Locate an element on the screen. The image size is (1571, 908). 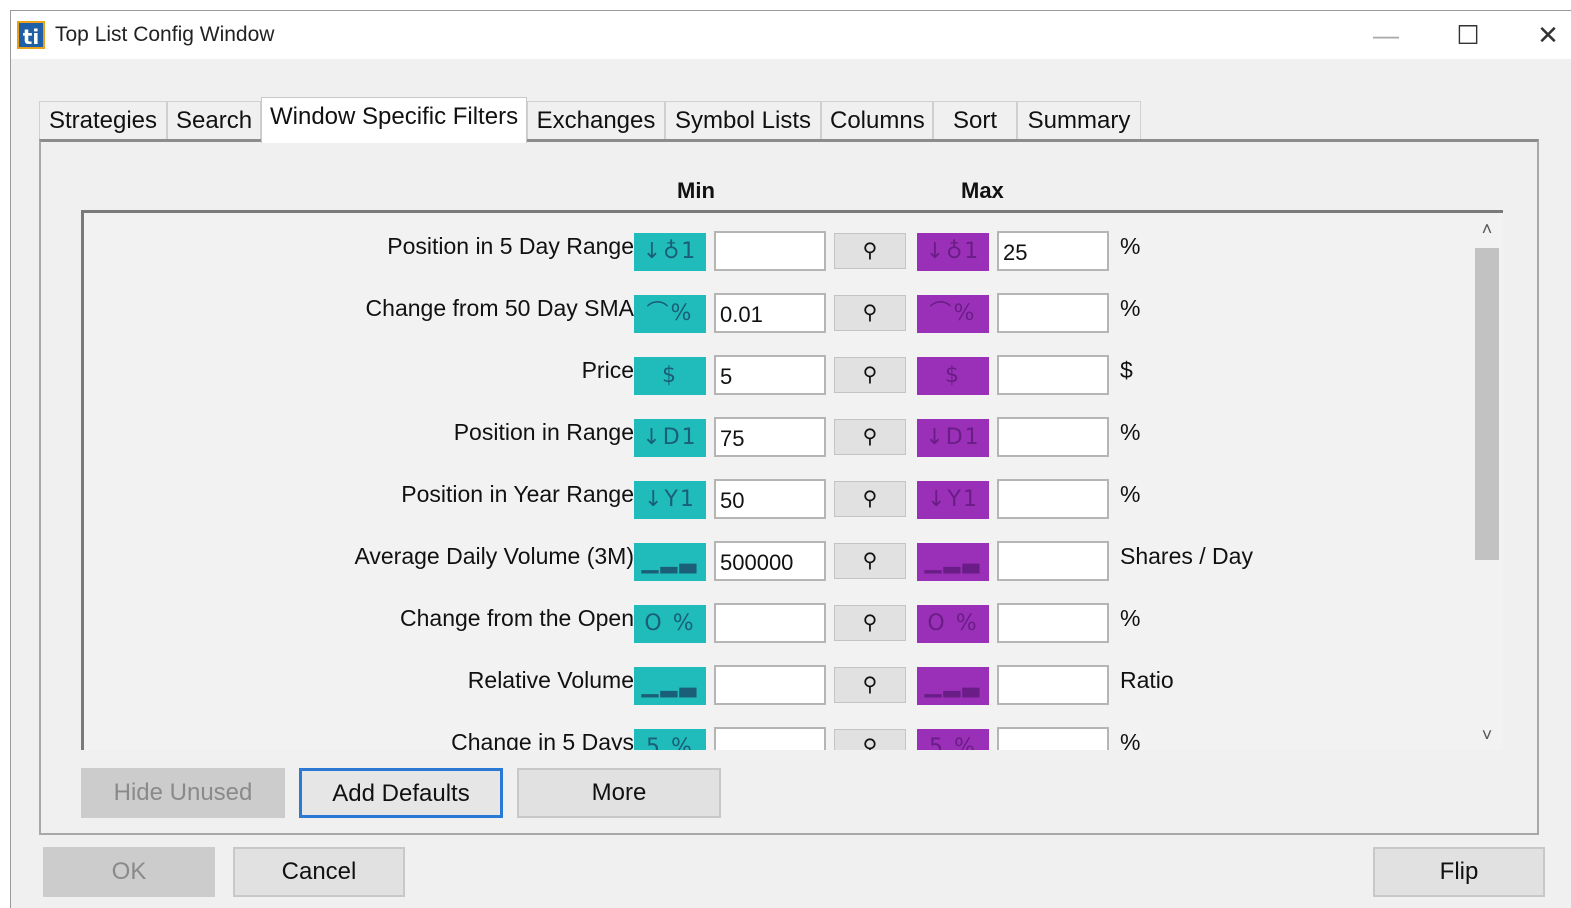
minimize-button: — is located at coordinates (1386, 35).